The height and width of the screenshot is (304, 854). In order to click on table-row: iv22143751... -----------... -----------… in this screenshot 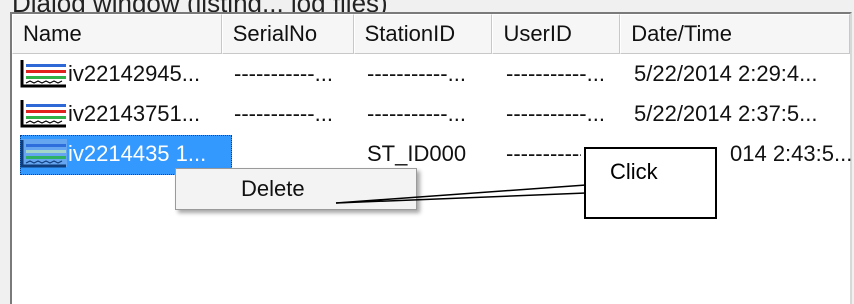, I will do `click(431, 114)`.